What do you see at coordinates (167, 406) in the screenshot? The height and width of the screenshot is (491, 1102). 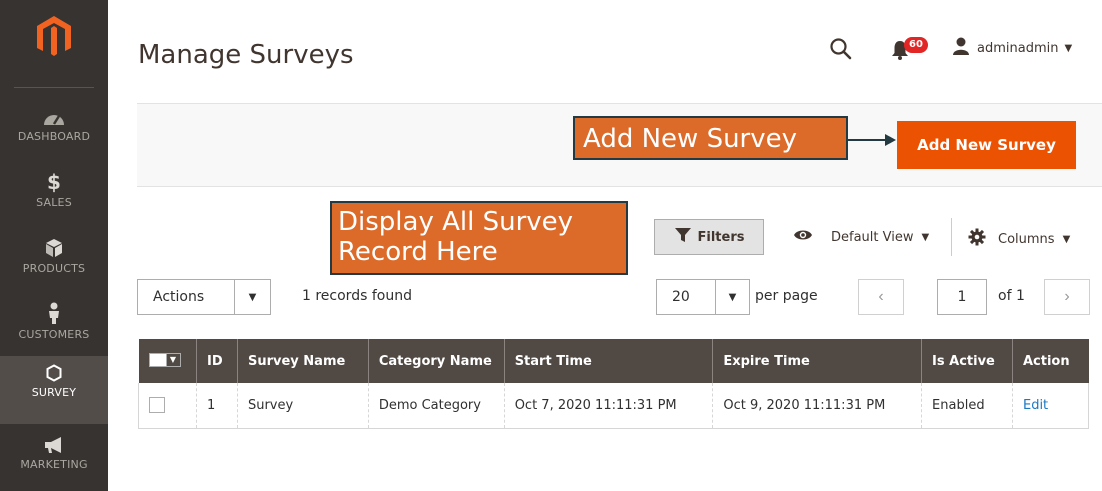 I see `row-select-cell` at bounding box center [167, 406].